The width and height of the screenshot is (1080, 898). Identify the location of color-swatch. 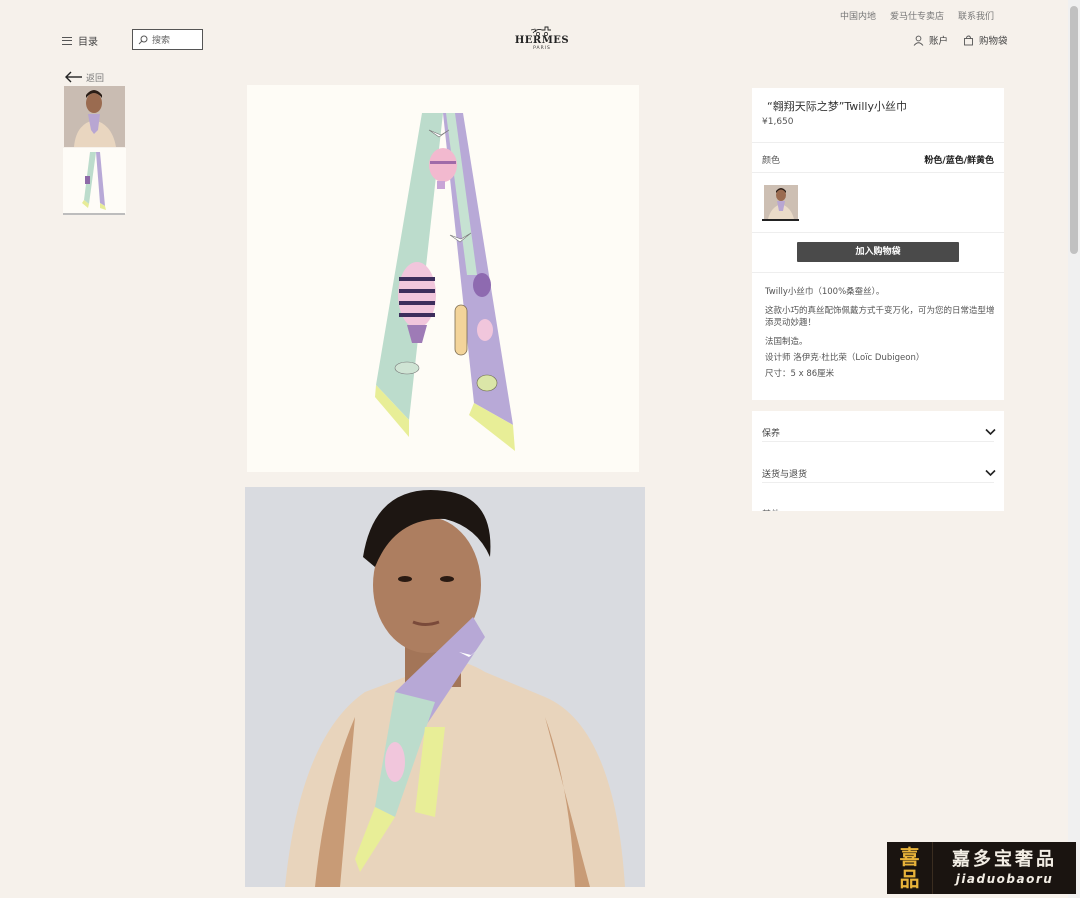
(781, 202).